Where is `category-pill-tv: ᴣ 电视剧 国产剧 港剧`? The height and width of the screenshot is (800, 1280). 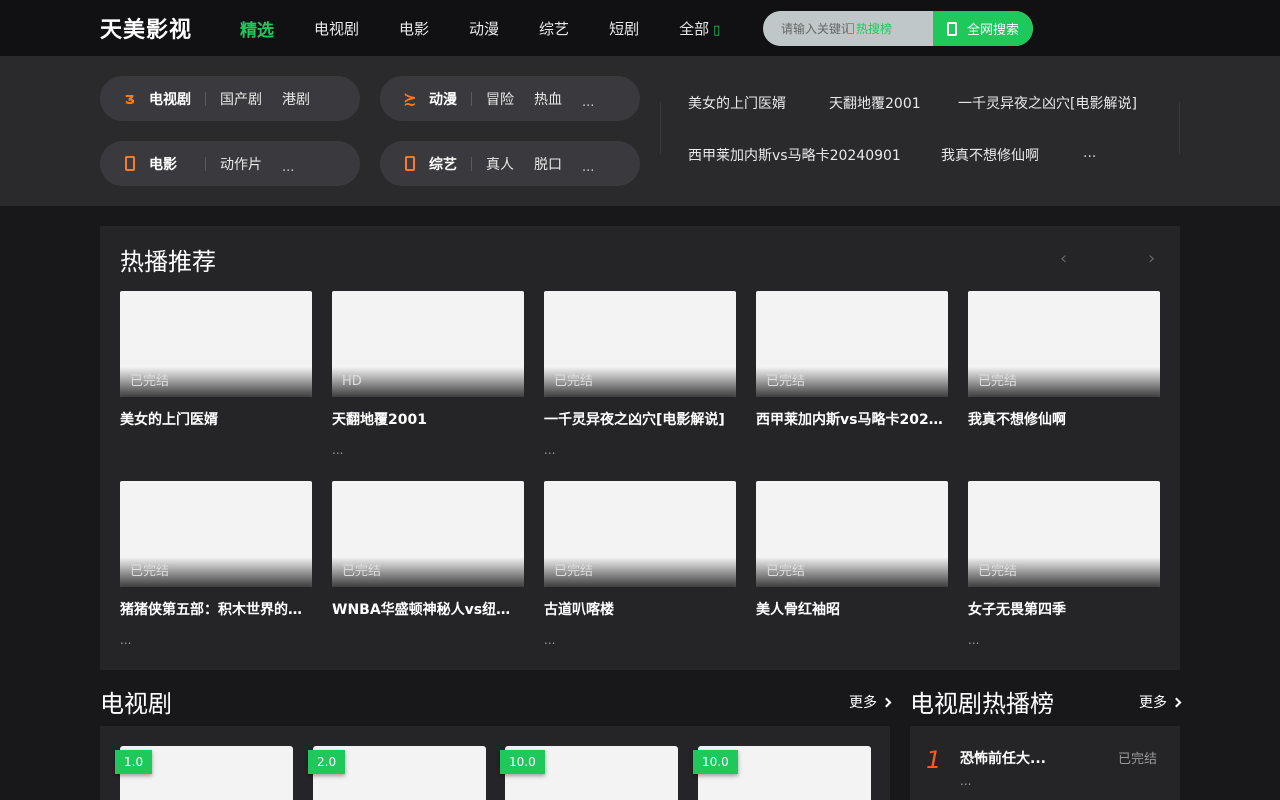 category-pill-tv: ᴣ 电视剧 国产剧 港剧 is located at coordinates (230, 98).